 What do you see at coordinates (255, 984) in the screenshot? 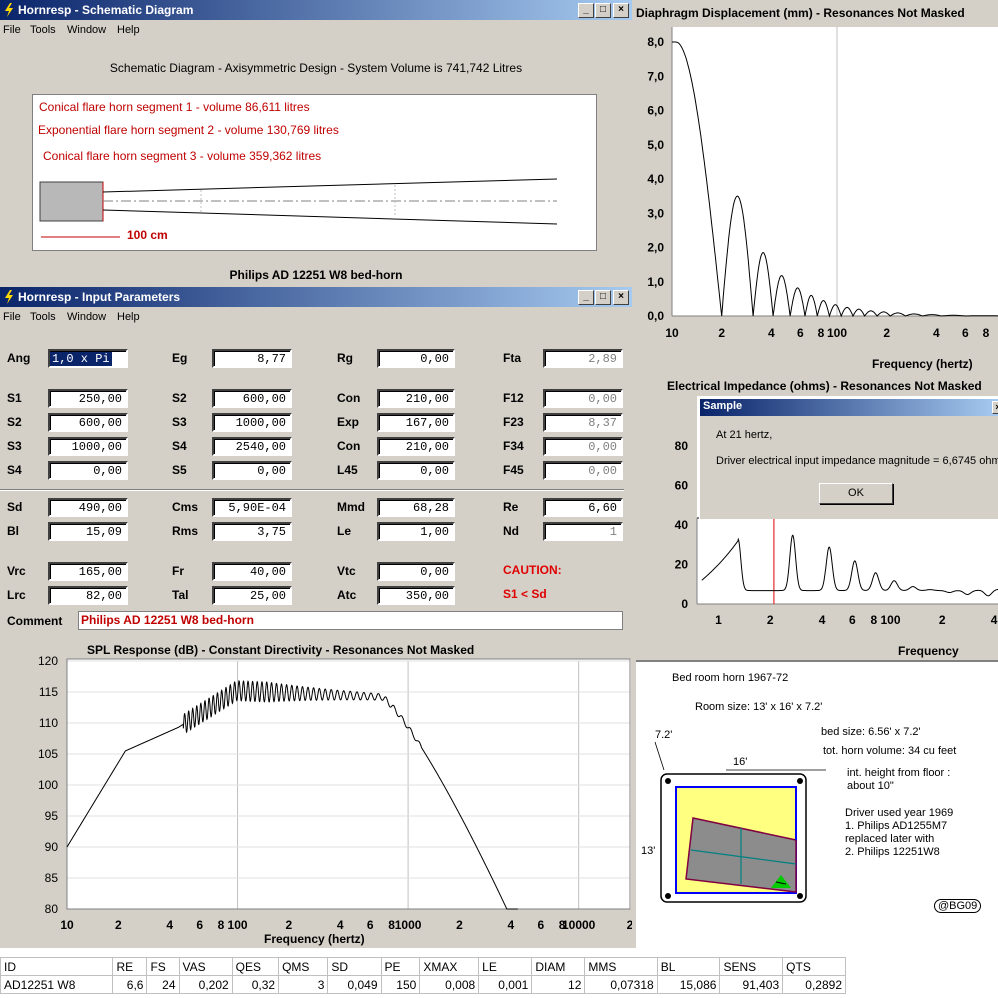
I see `table-cell: 0,32` at bounding box center [255, 984].